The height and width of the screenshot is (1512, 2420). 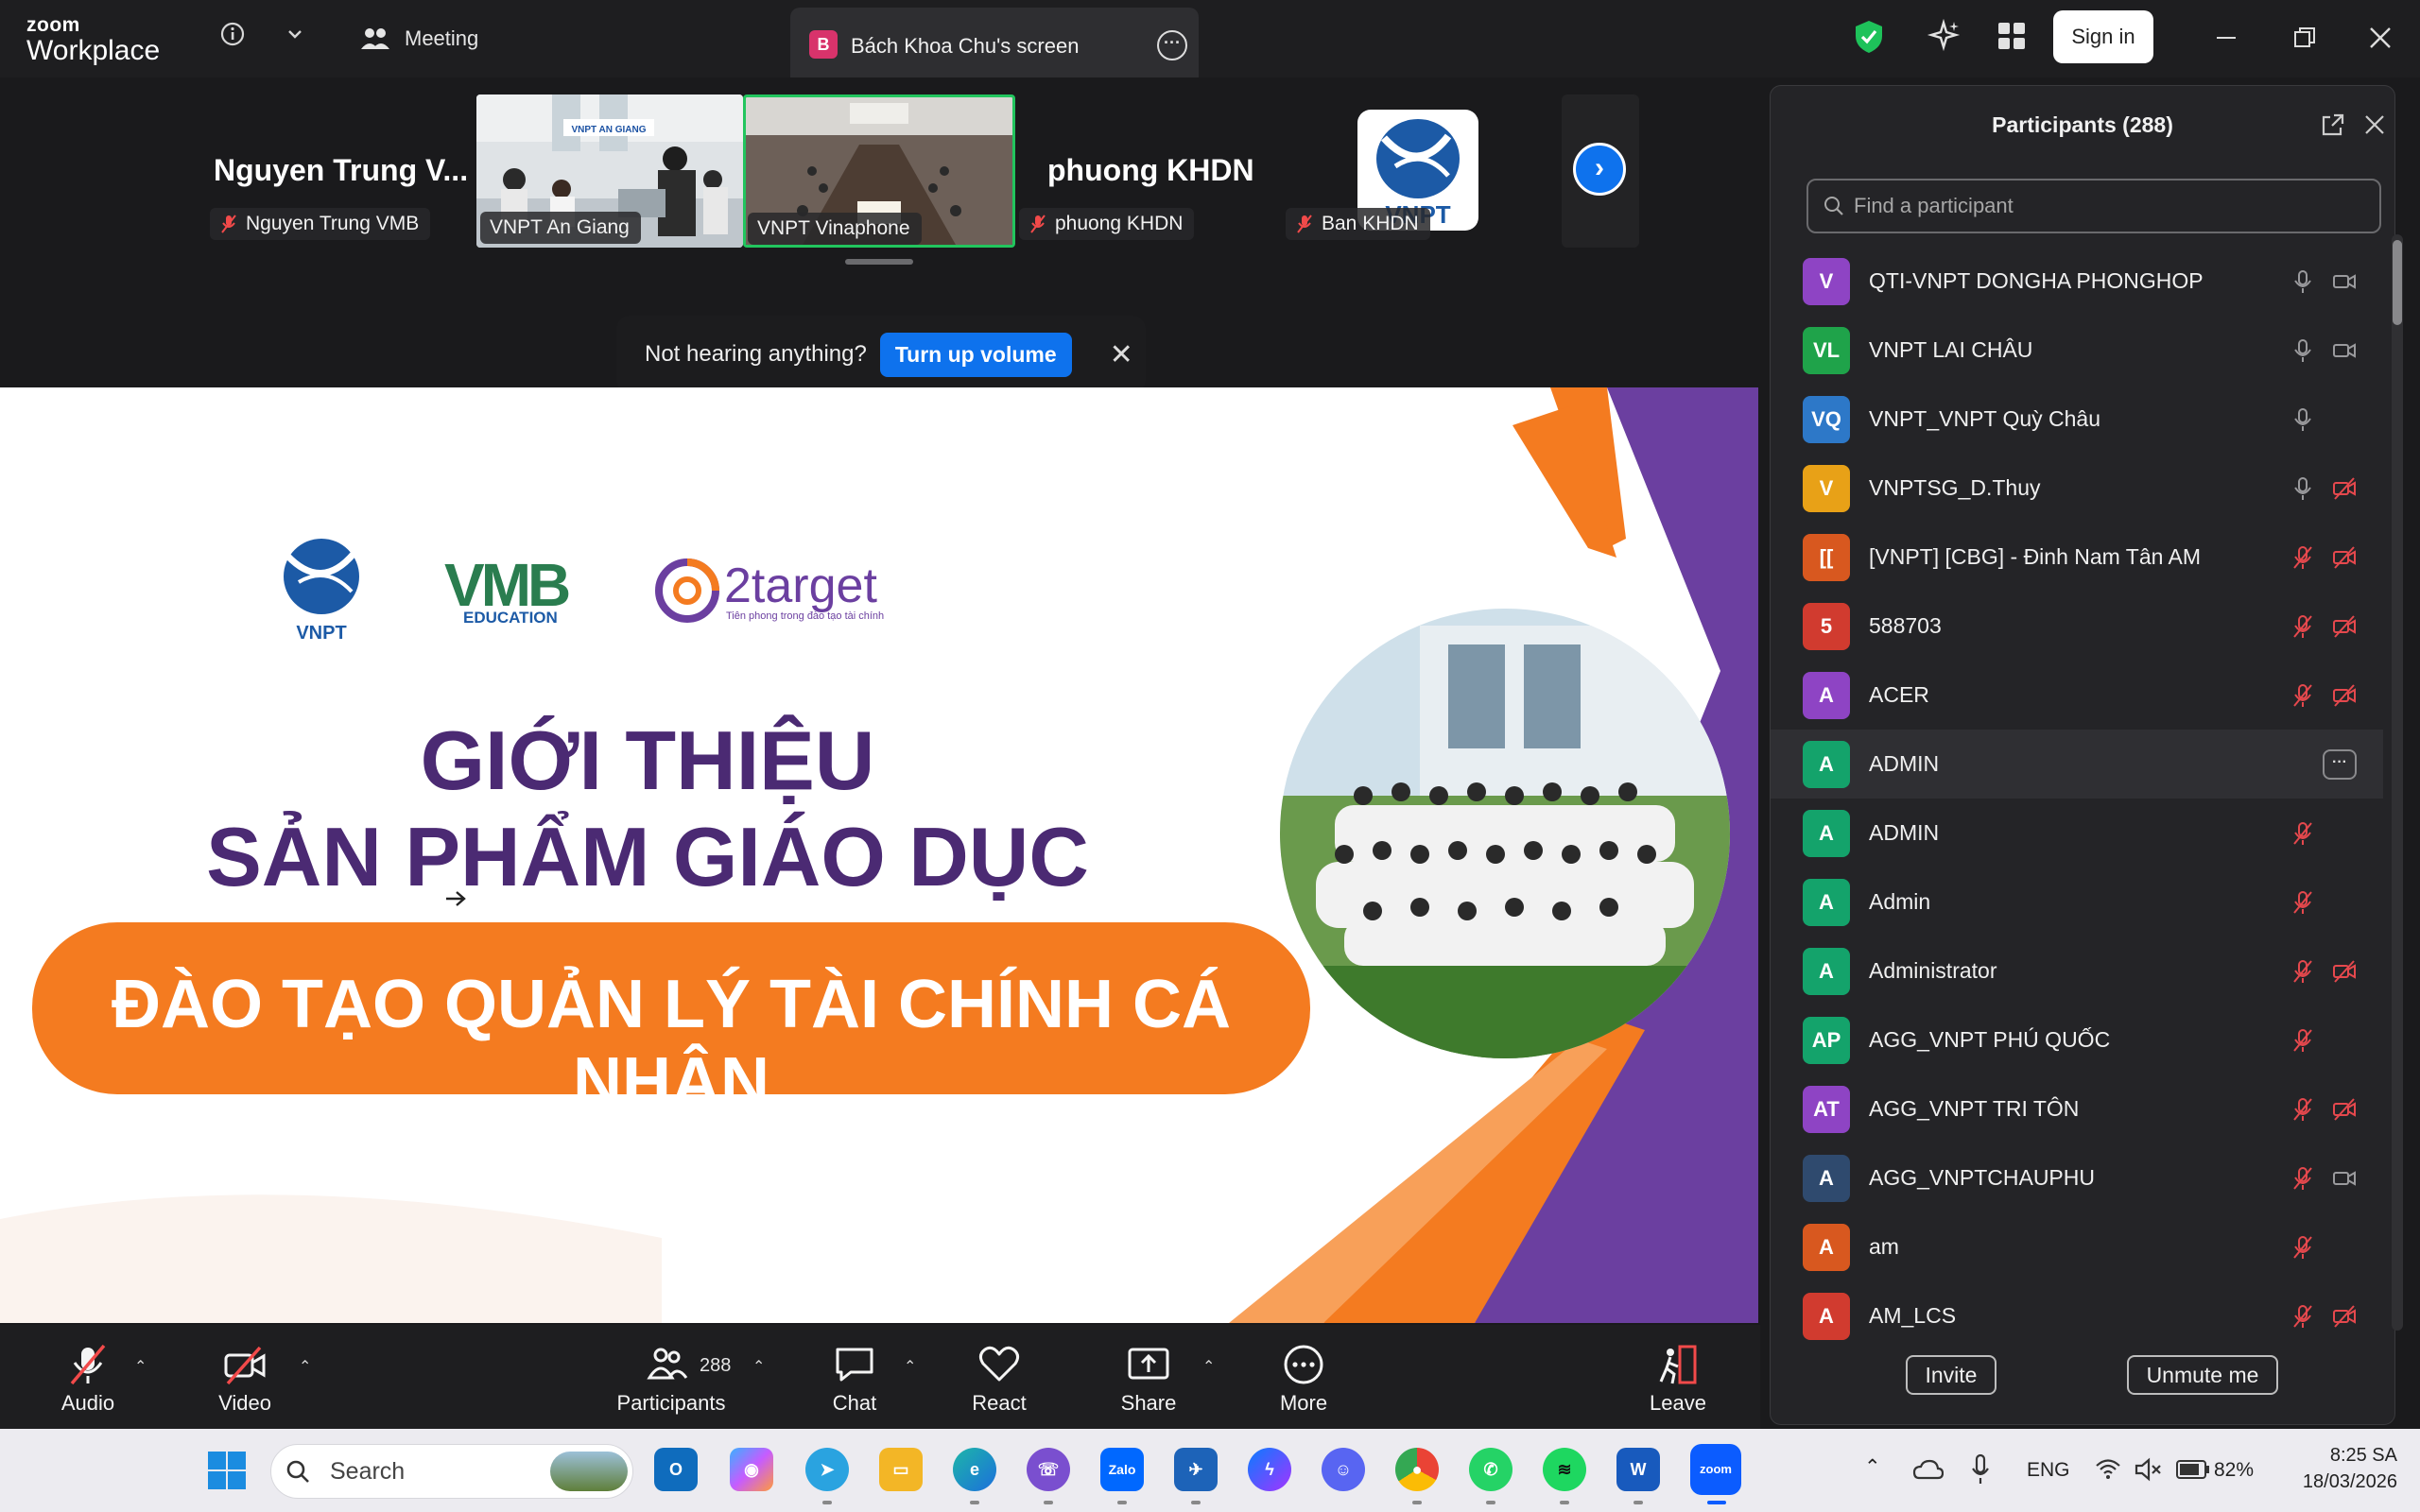 I want to click on info-icon, so click(x=233, y=34).